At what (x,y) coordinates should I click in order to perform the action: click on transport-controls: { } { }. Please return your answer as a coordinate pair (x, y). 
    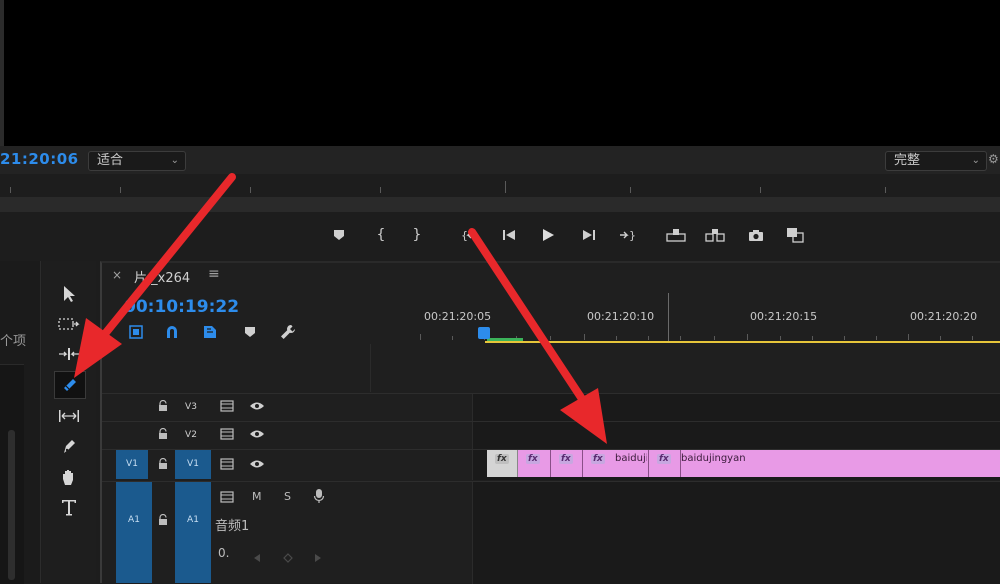
    Looking at the image, I should click on (500, 236).